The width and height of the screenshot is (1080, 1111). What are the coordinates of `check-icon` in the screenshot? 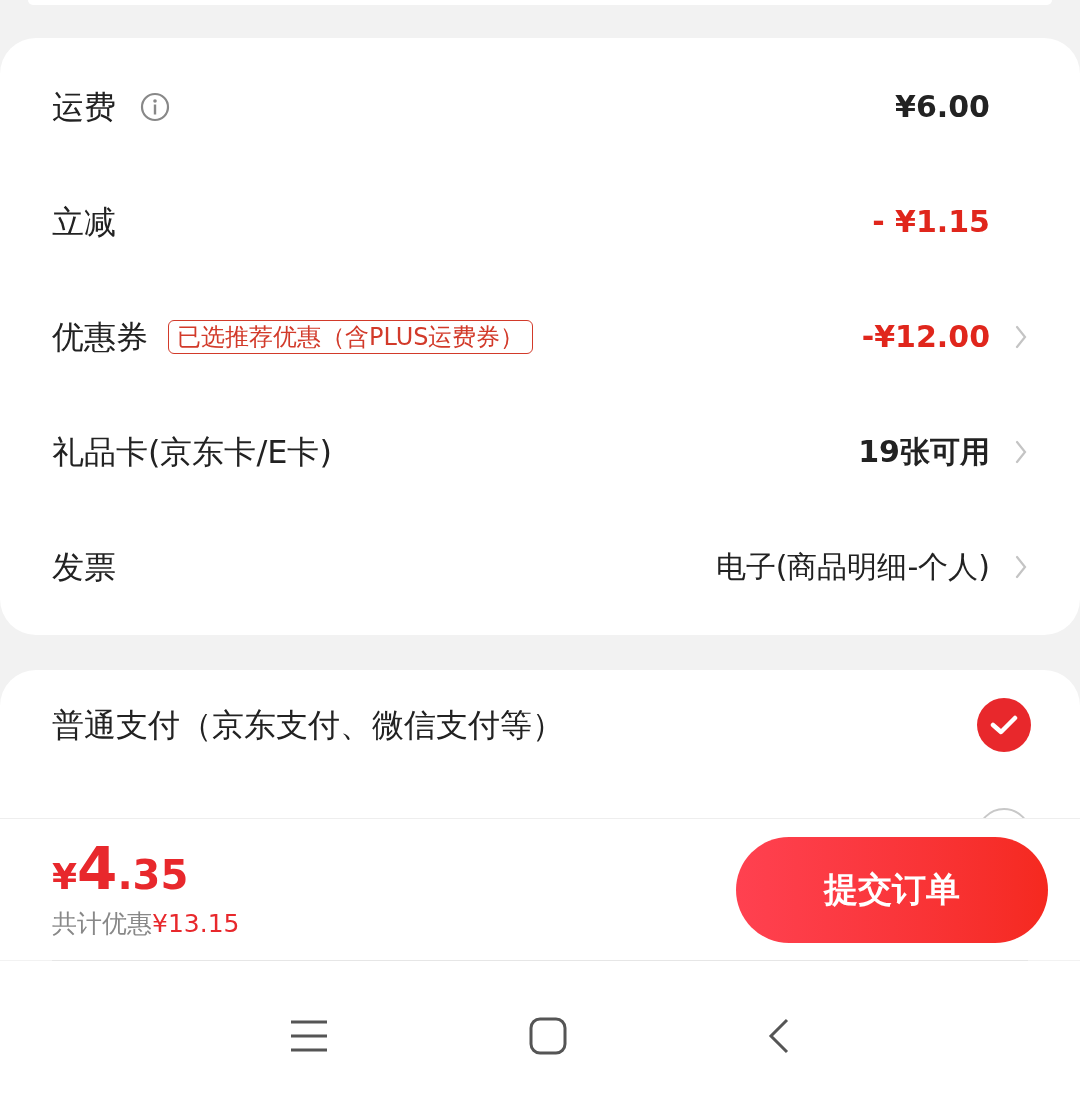 It's located at (1004, 725).